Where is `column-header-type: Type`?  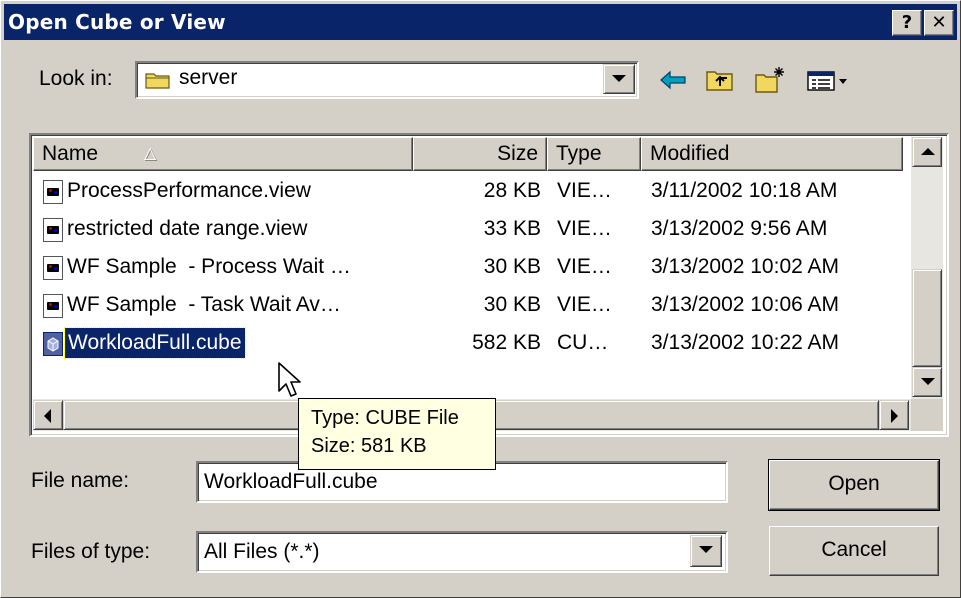
column-header-type: Type is located at coordinates (594, 154).